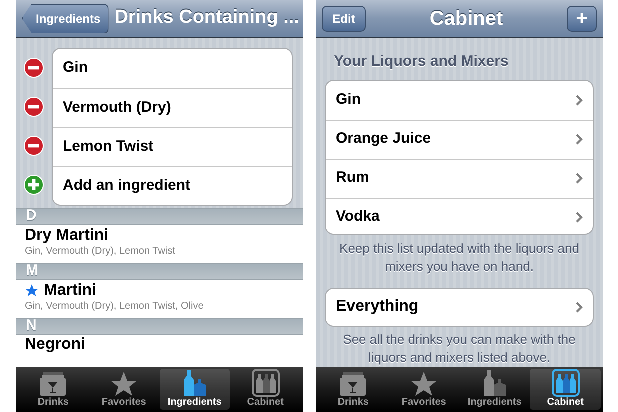  What do you see at coordinates (459, 216) in the screenshot?
I see `list-row: Vodka` at bounding box center [459, 216].